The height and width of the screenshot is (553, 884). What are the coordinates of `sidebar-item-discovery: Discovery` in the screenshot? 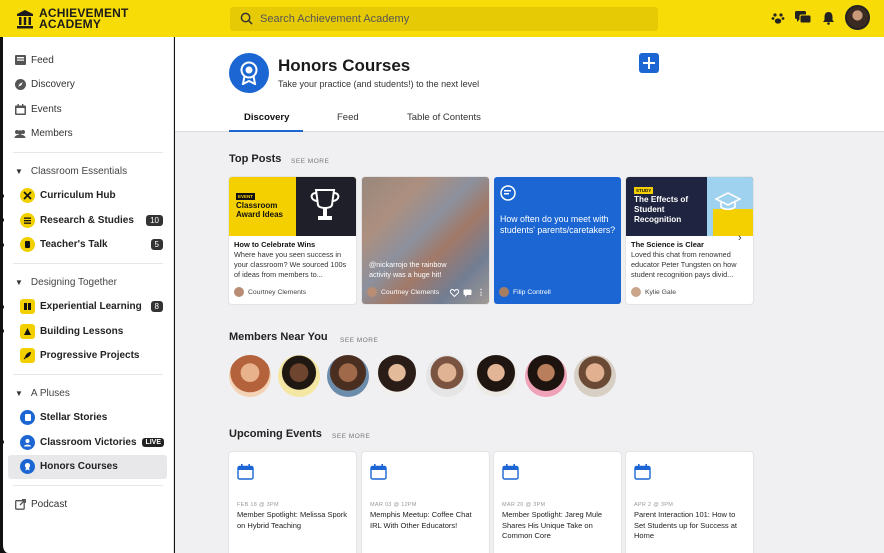 It's located at (88, 85).